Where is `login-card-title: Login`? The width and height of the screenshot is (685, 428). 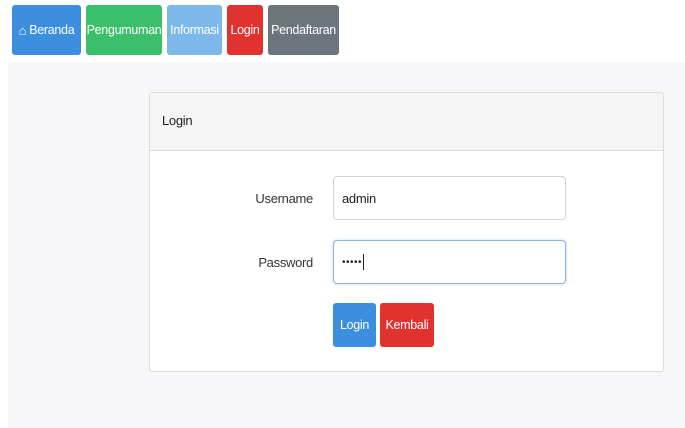
login-card-title: Login is located at coordinates (177, 120).